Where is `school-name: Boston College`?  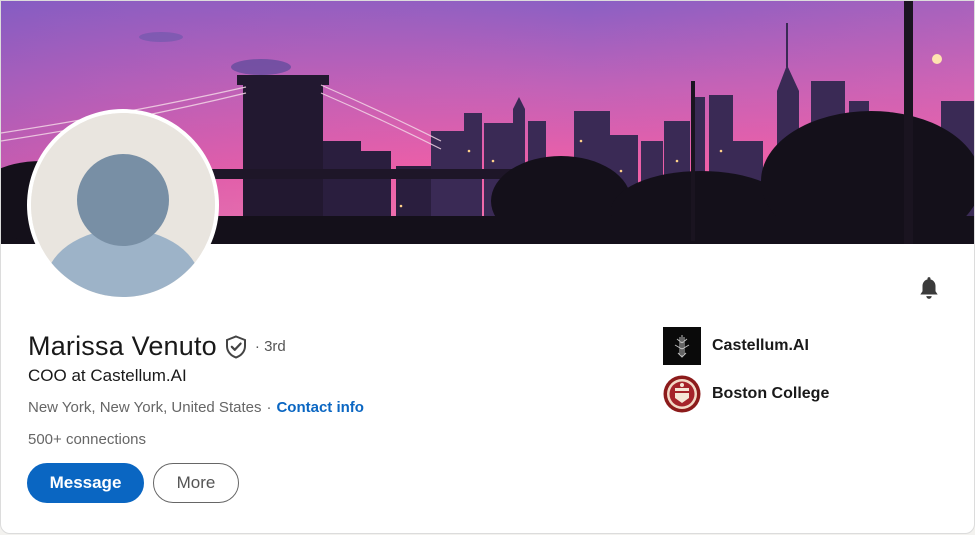
school-name: Boston College is located at coordinates (771, 393).